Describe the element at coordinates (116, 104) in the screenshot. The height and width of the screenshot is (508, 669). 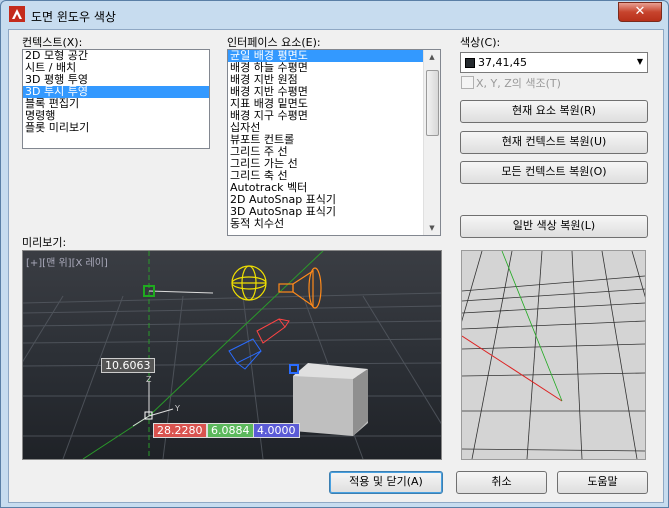
I see `context-list-item: 블록 편집기` at that location.